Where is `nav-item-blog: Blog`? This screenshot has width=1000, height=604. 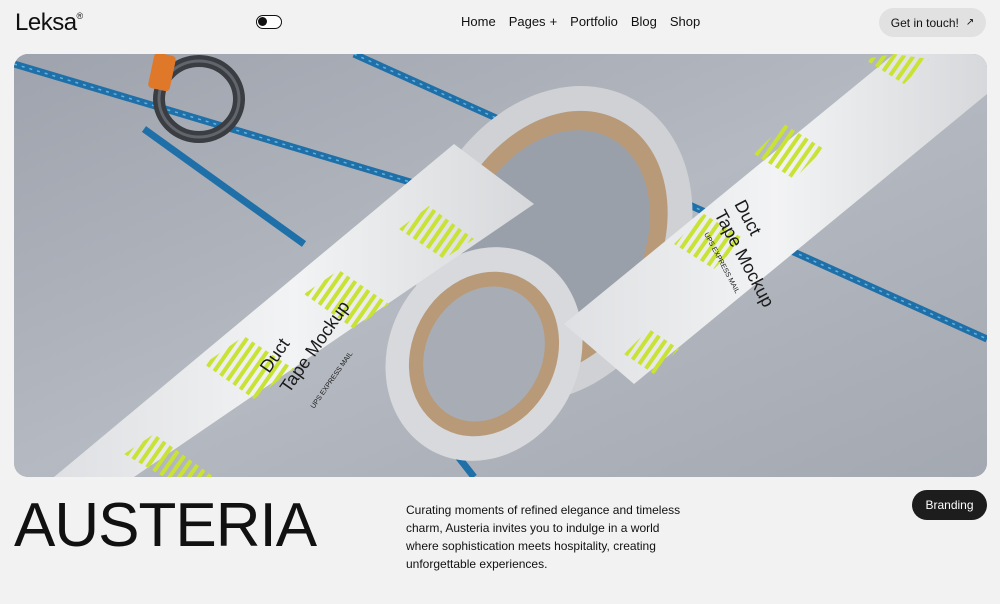
nav-item-blog: Blog is located at coordinates (644, 21).